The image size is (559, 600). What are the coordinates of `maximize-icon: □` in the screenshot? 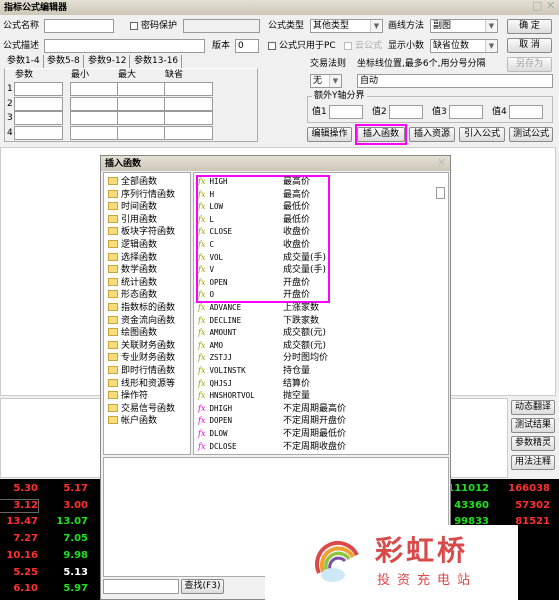 It's located at (537, 6).